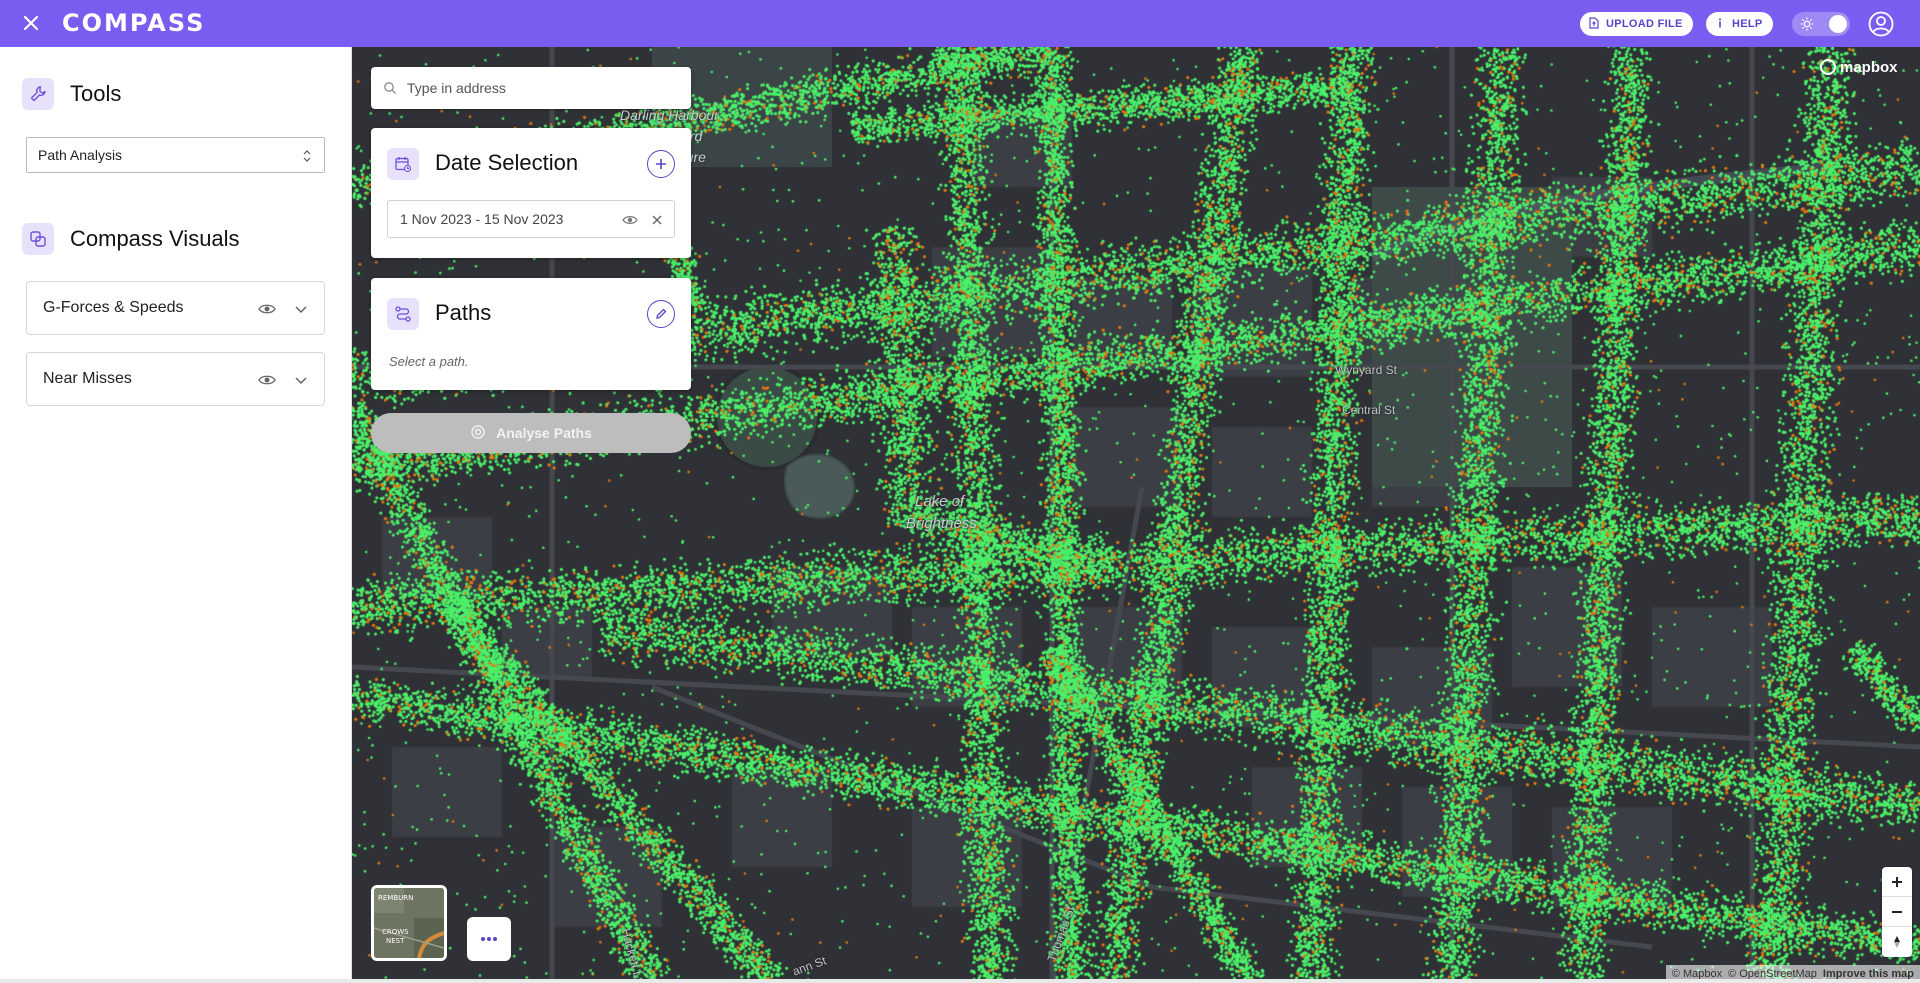 This screenshot has width=1920, height=983. Describe the element at coordinates (507, 162) in the screenshot. I see `date-selection-title: Date Selection` at that location.